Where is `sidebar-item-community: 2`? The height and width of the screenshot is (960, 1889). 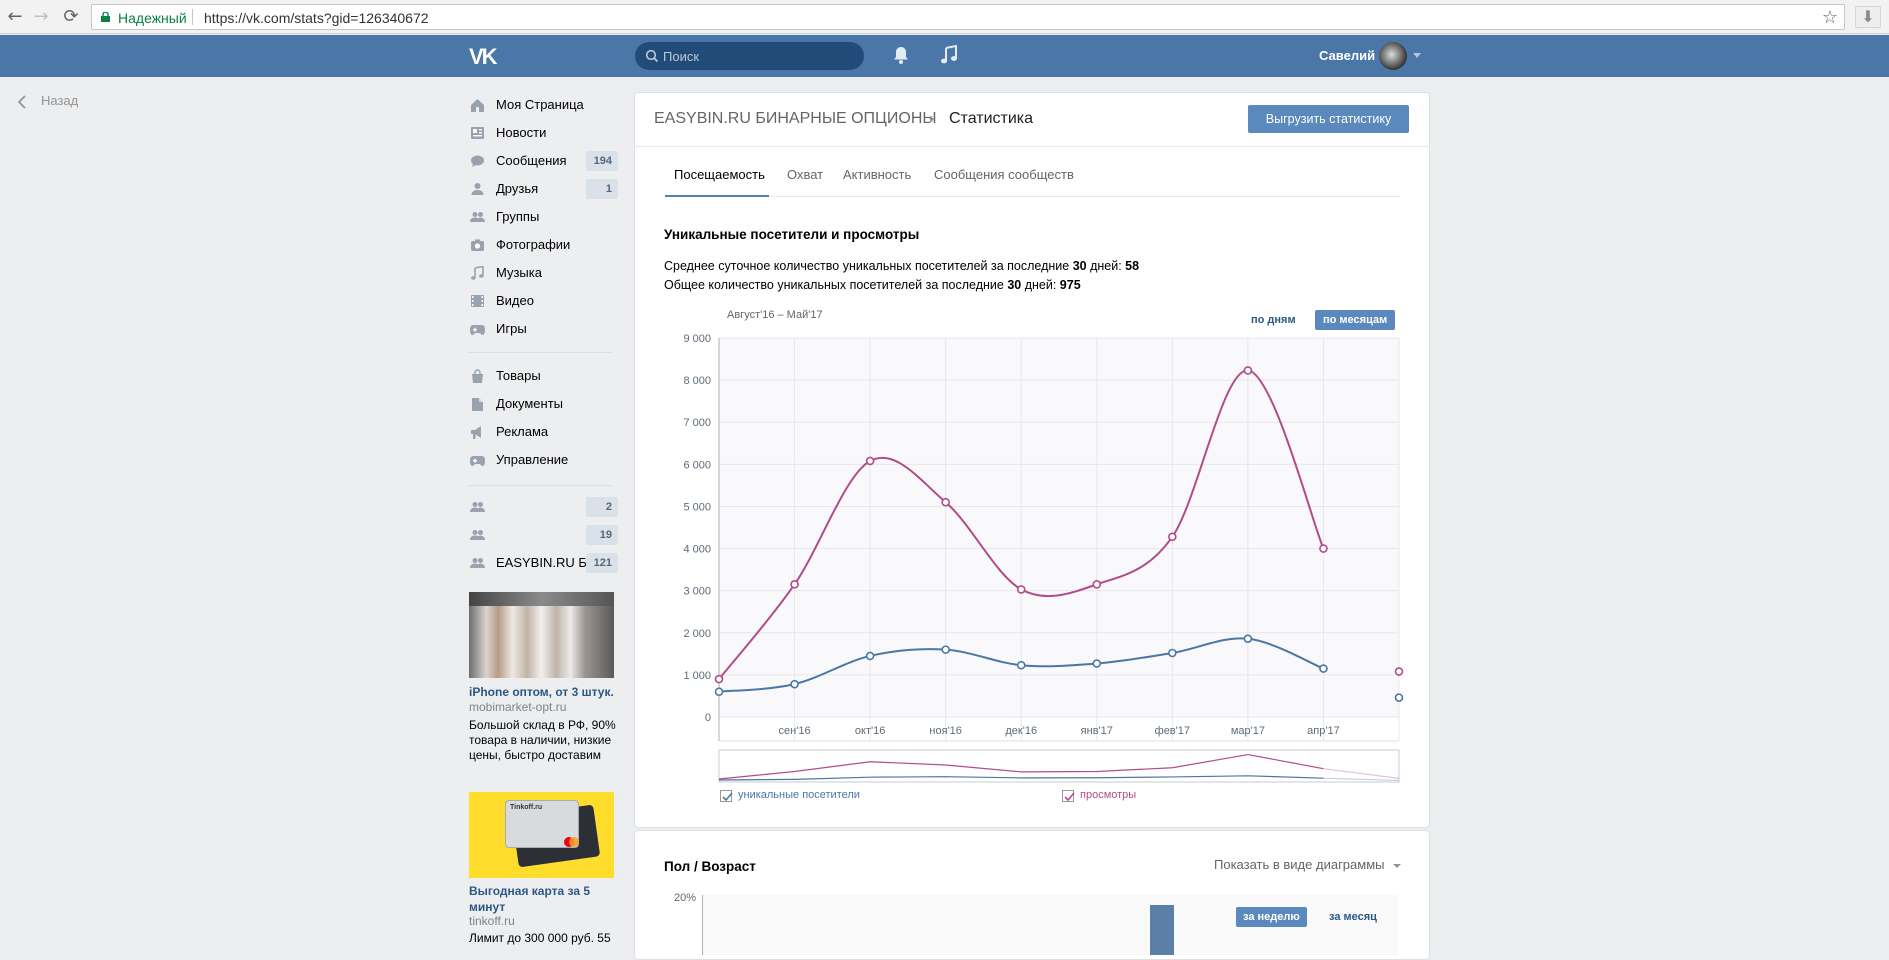 sidebar-item-community: 2 is located at coordinates (543, 507).